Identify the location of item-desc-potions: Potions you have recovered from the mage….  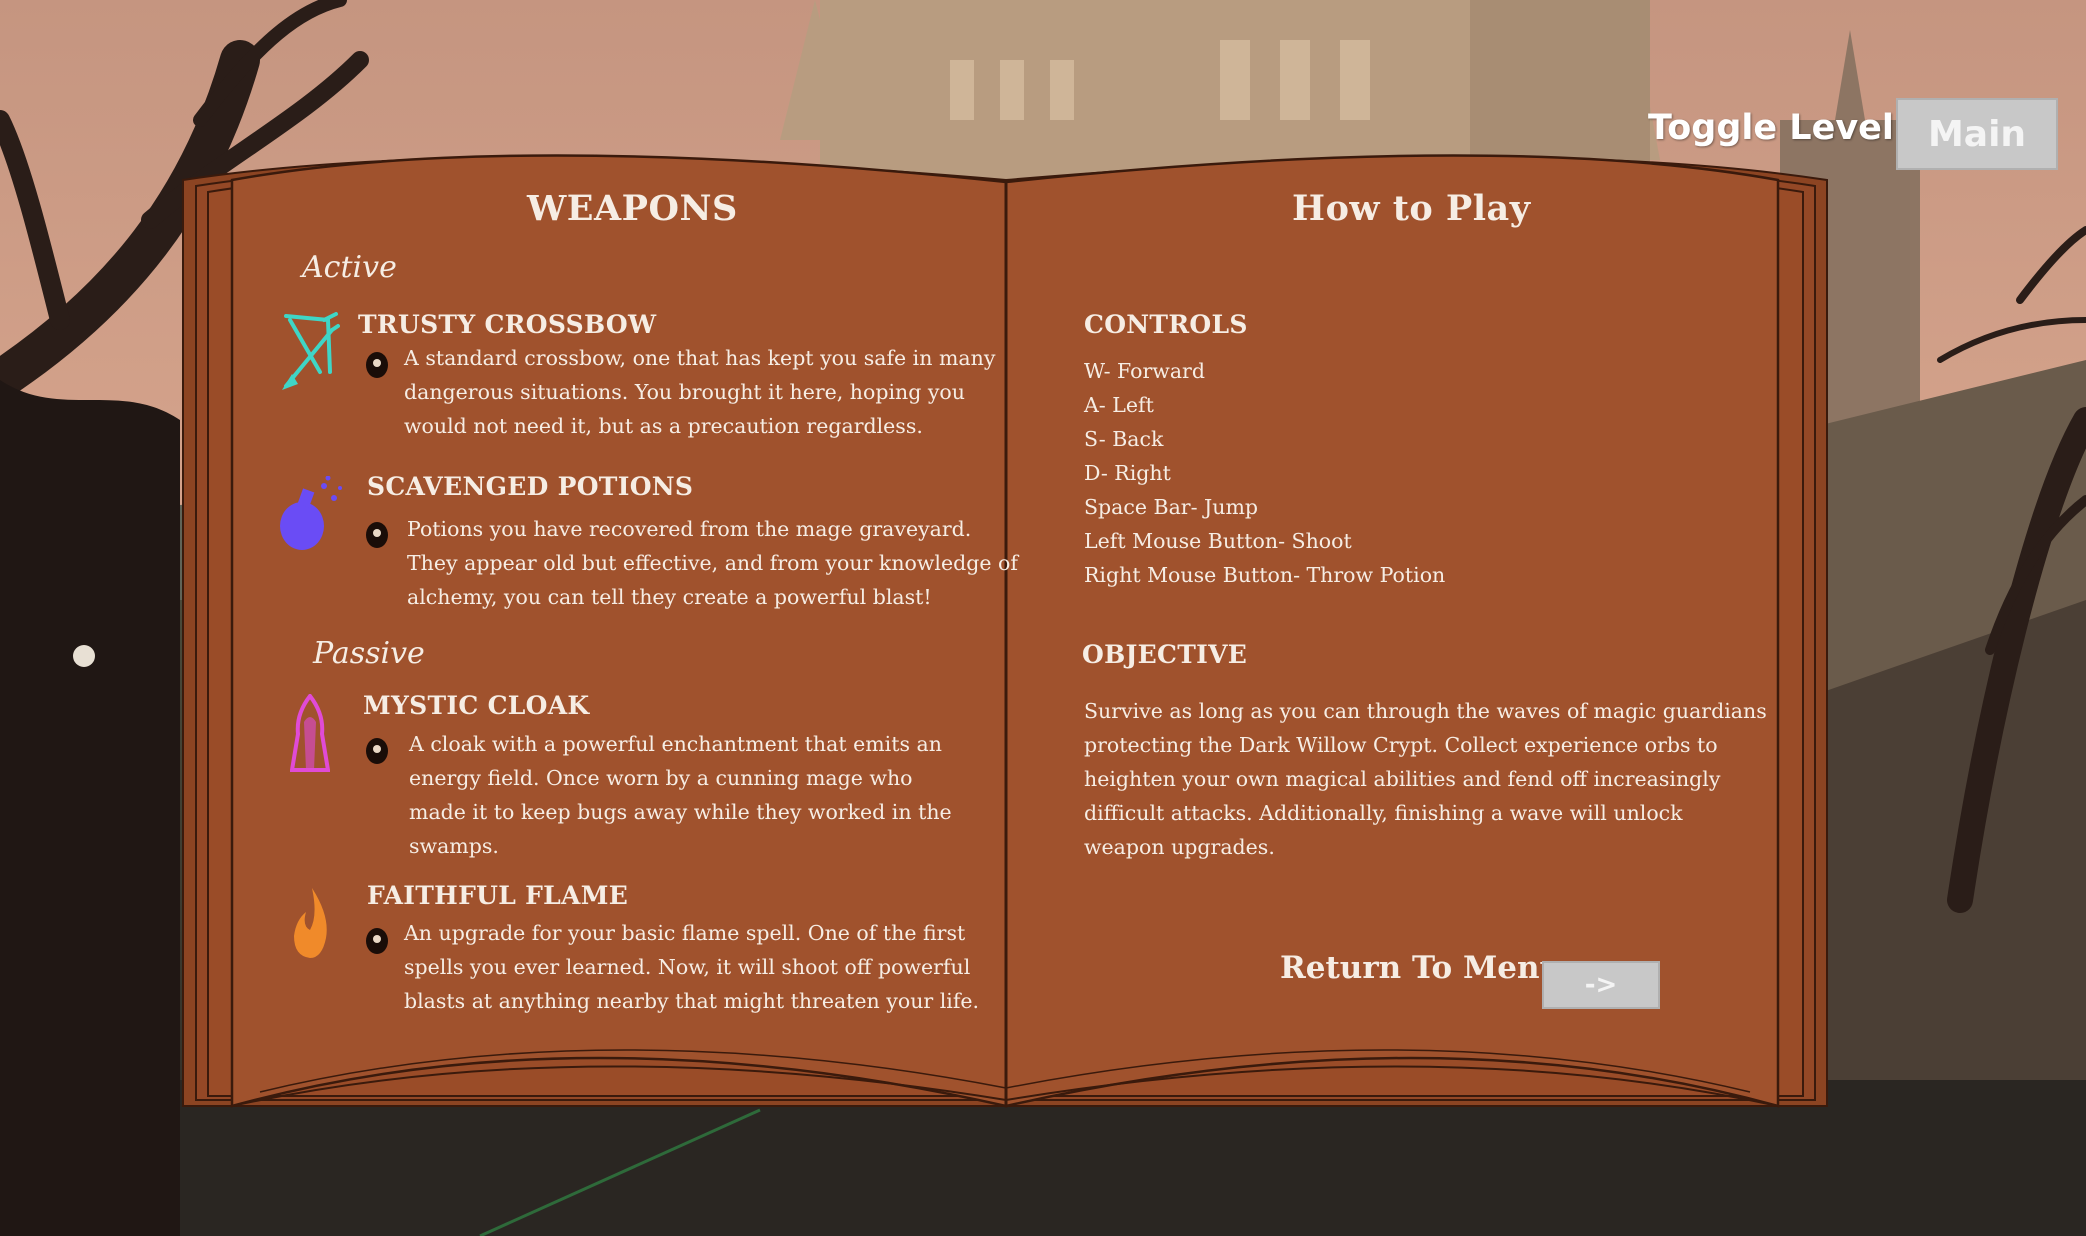
(712, 563).